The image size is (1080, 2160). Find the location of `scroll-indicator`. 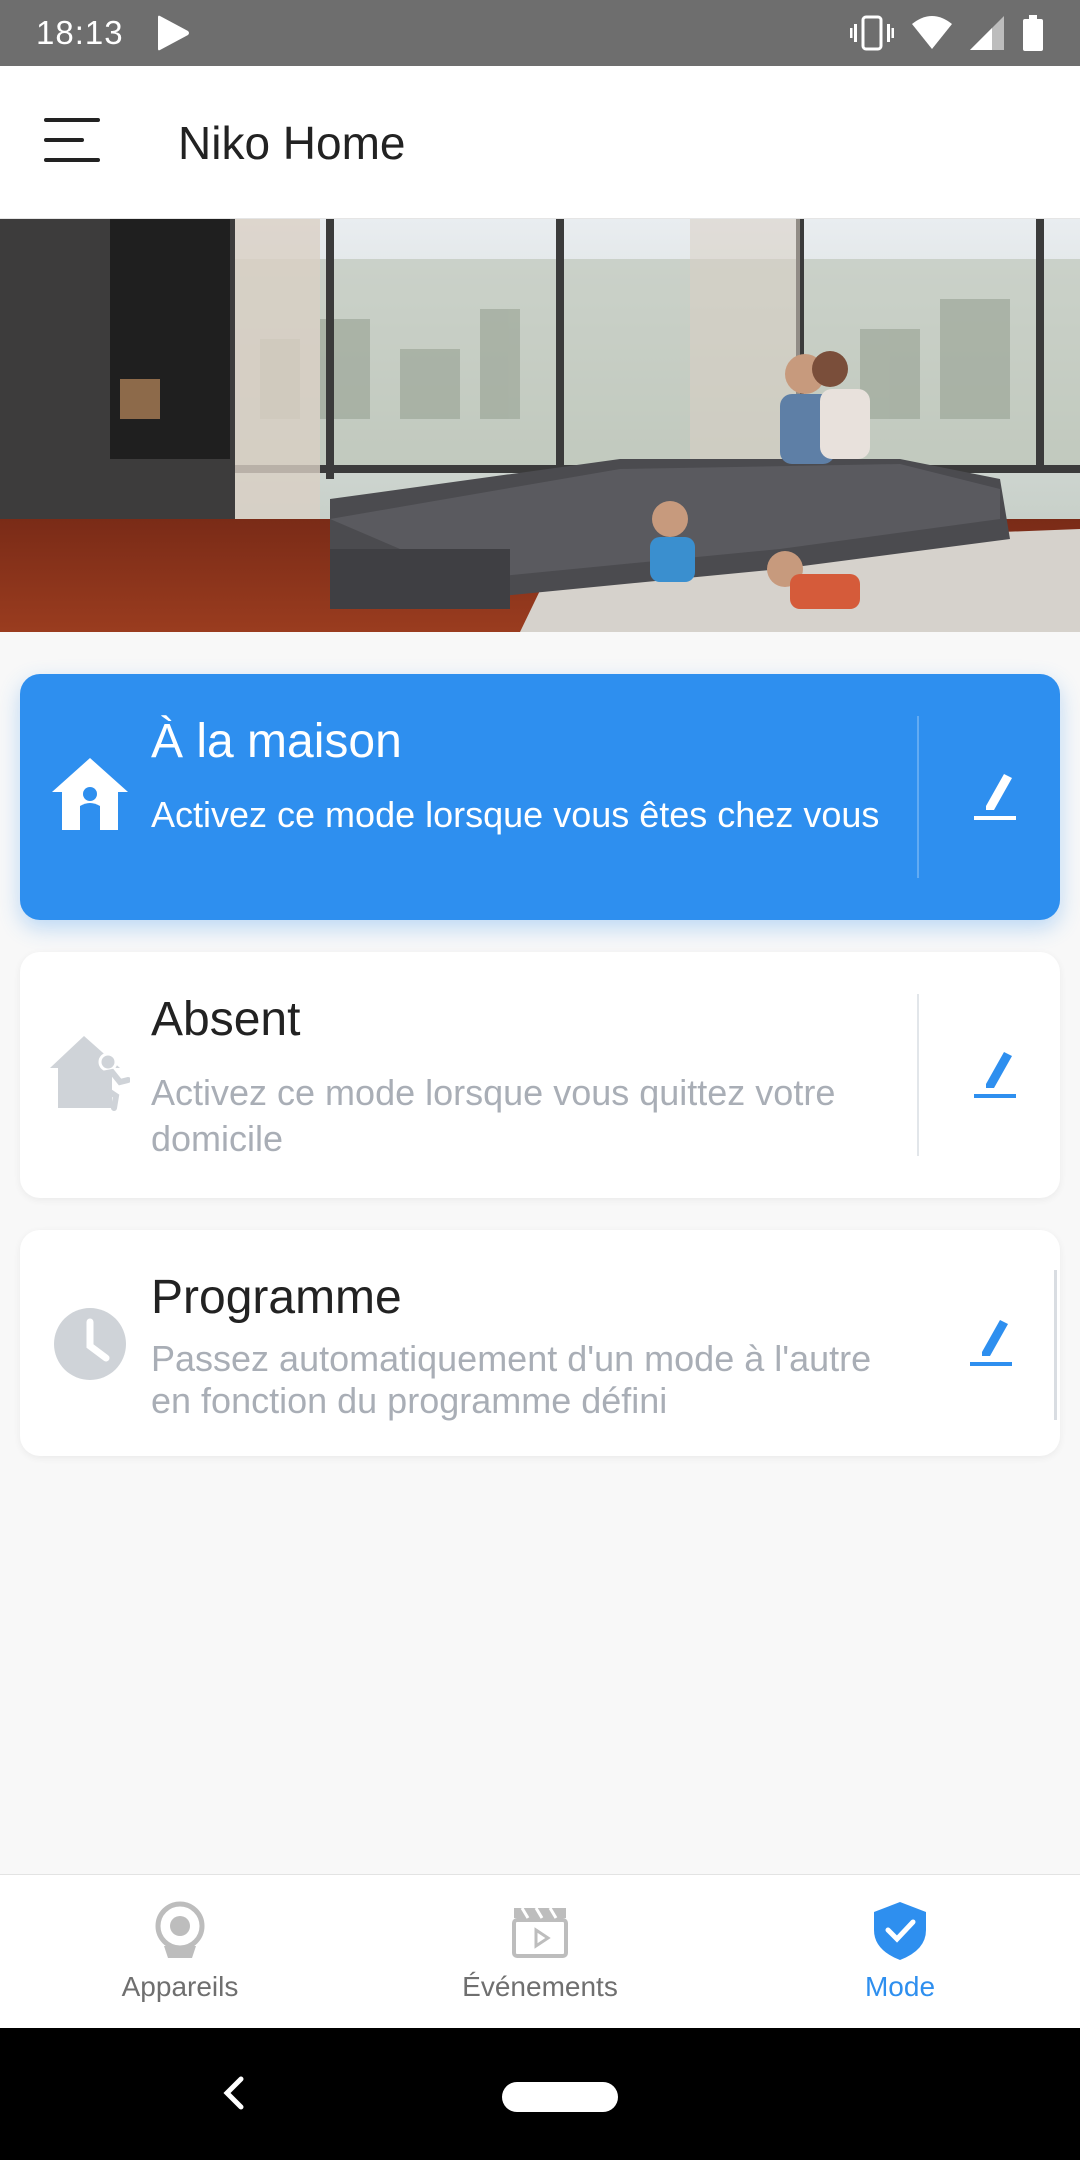

scroll-indicator is located at coordinates (1055, 1345).